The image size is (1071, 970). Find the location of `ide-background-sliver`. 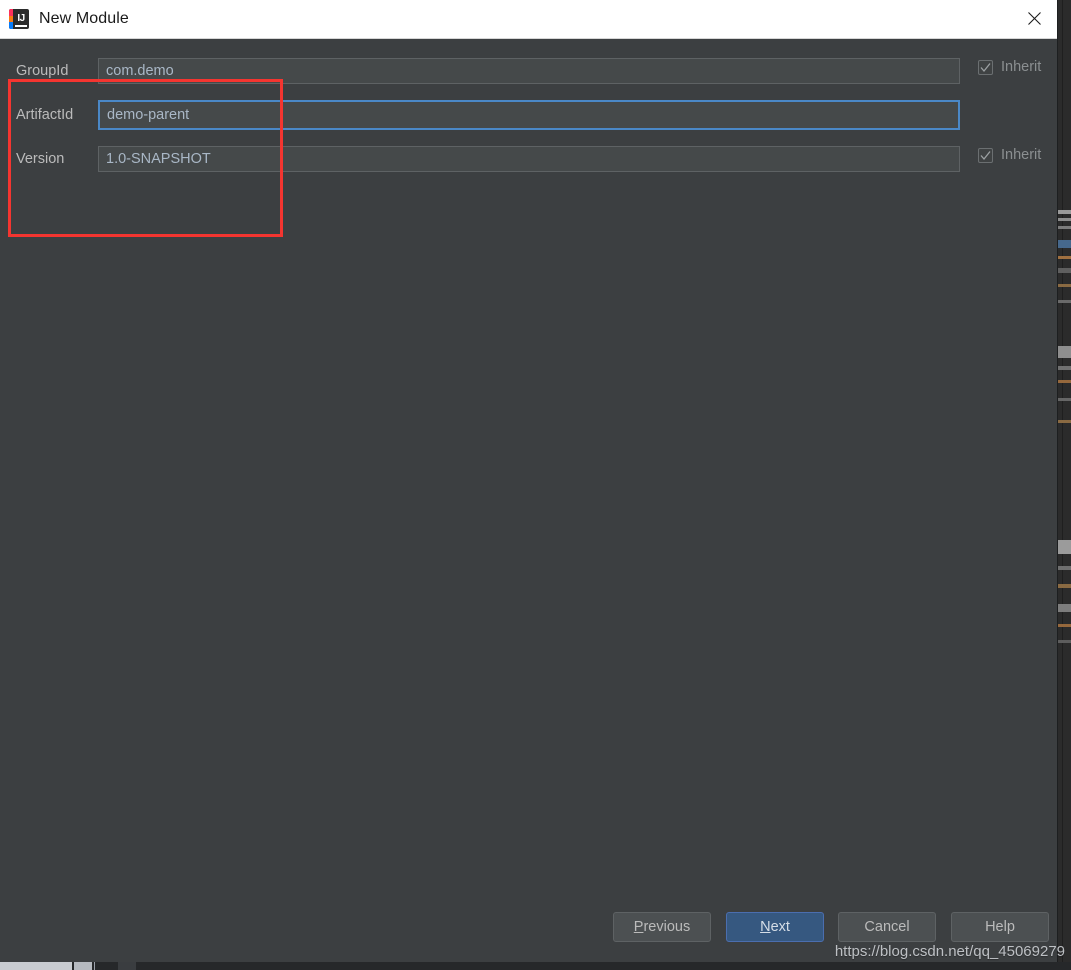

ide-background-sliver is located at coordinates (1063, 481).